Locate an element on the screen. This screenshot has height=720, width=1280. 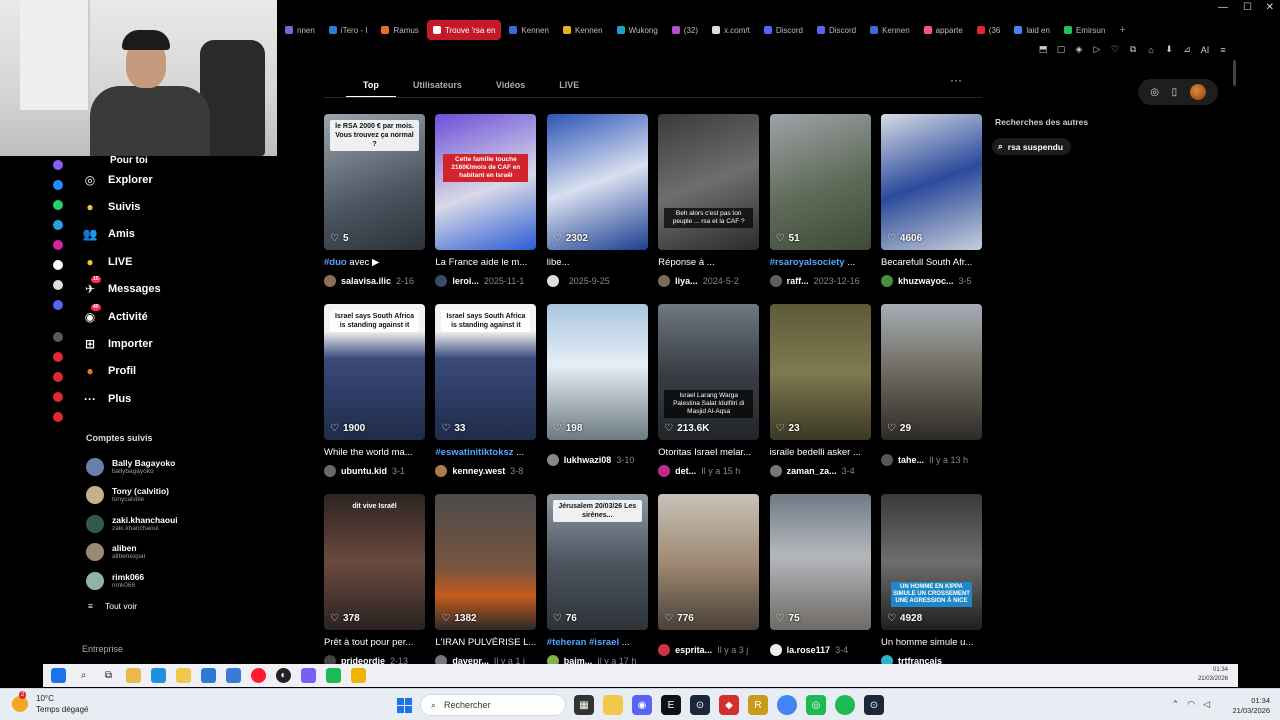
nav-item-following: ● Suivis is located at coordinates (177, 206).